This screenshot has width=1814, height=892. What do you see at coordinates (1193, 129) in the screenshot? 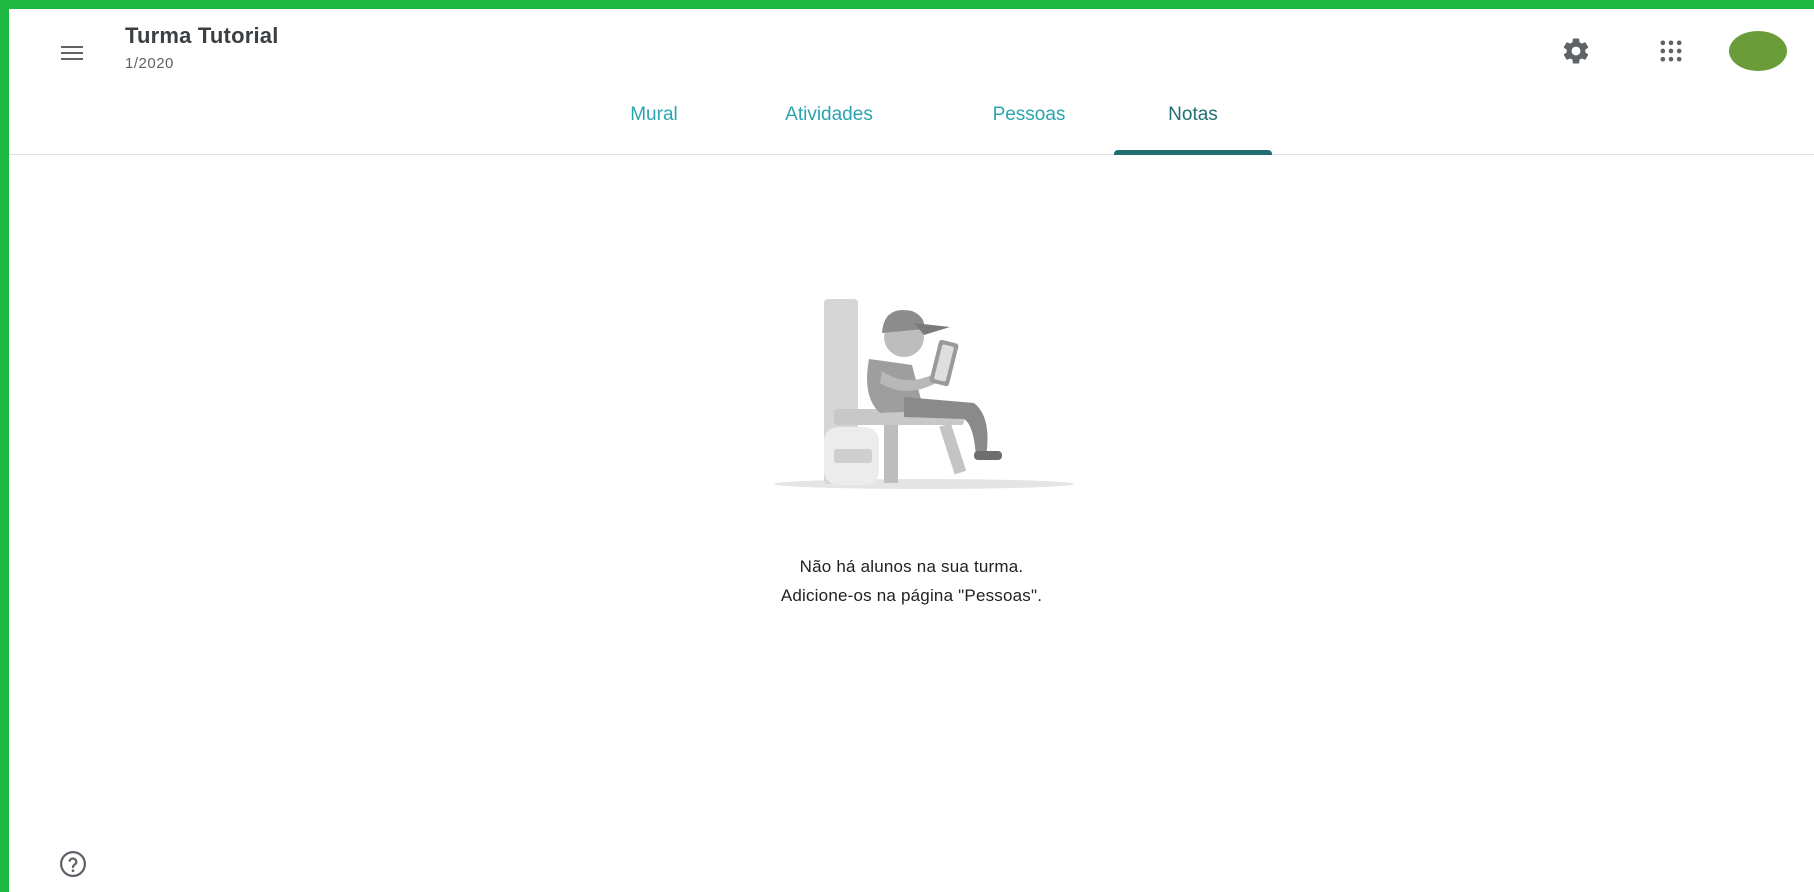
I see `tab-notas: Notas` at bounding box center [1193, 129].